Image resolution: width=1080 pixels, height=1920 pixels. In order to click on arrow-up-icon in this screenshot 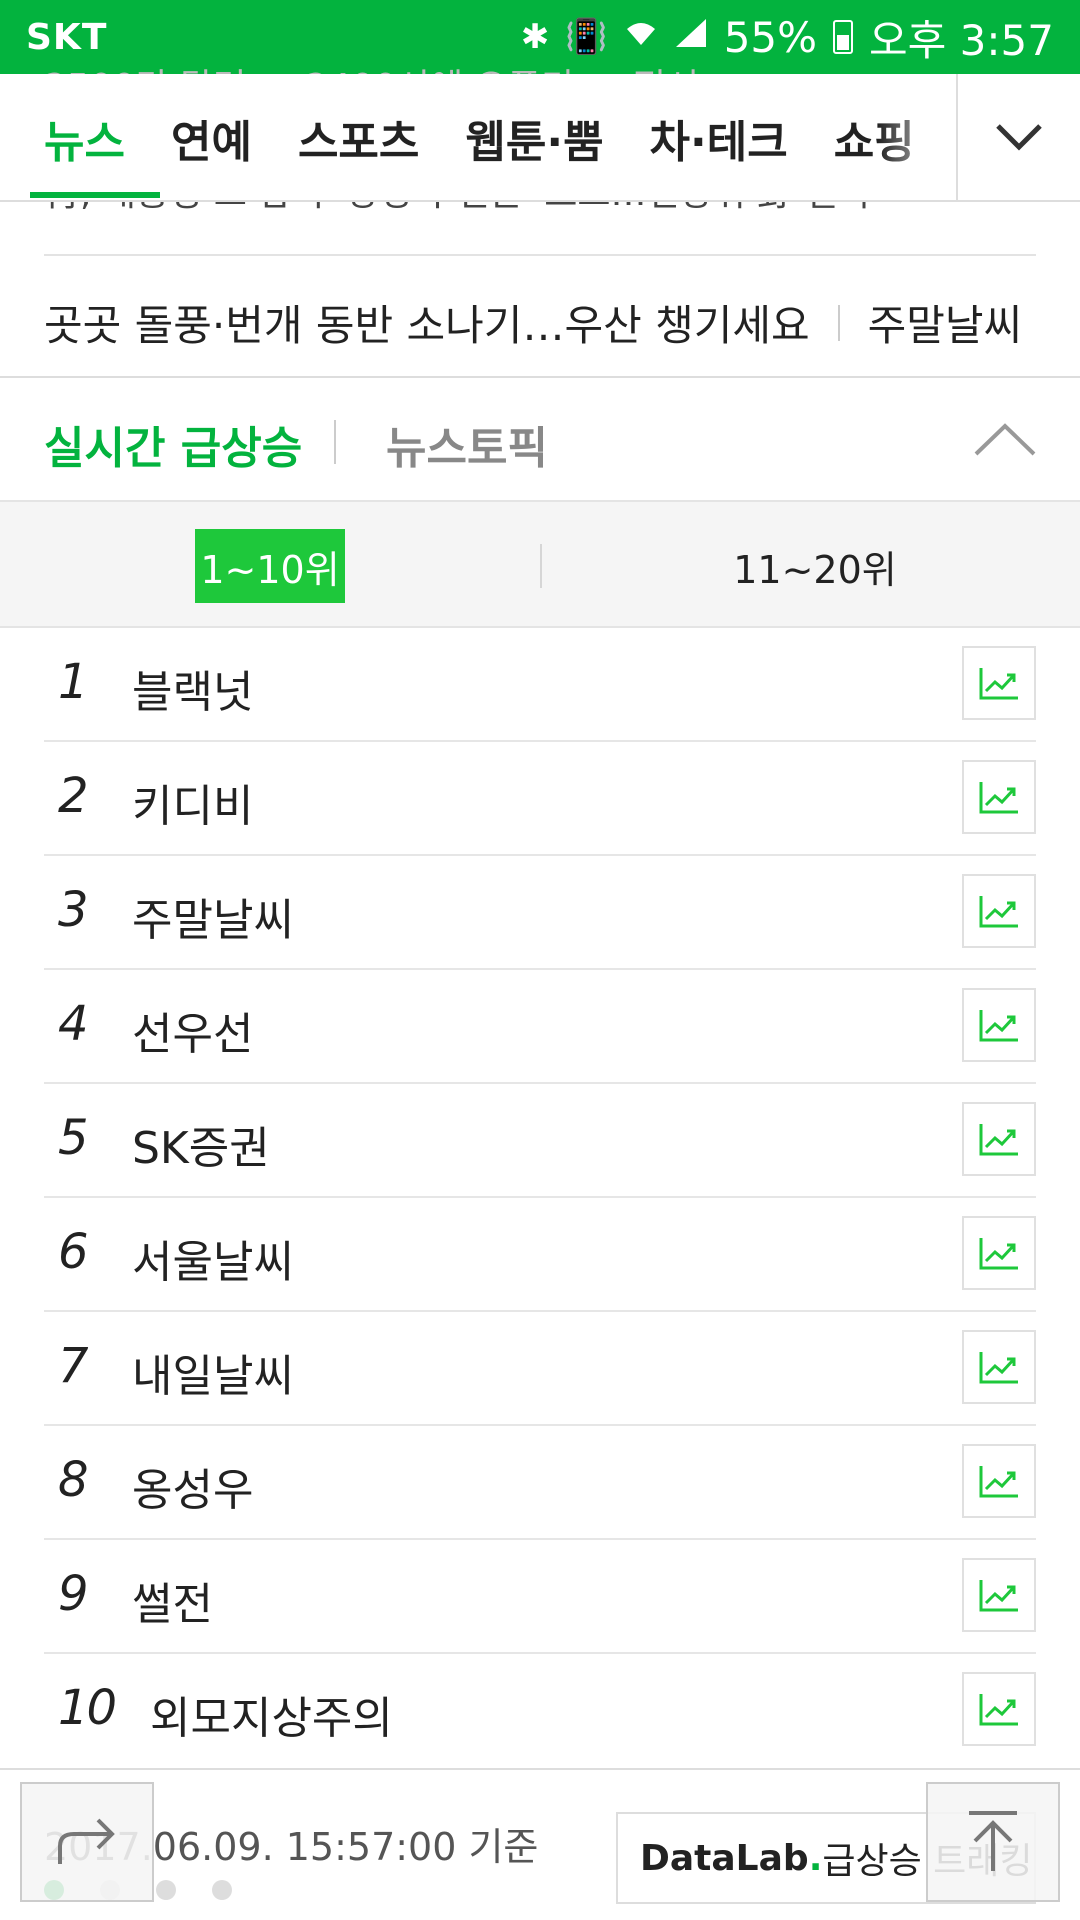, I will do `click(993, 1841)`.